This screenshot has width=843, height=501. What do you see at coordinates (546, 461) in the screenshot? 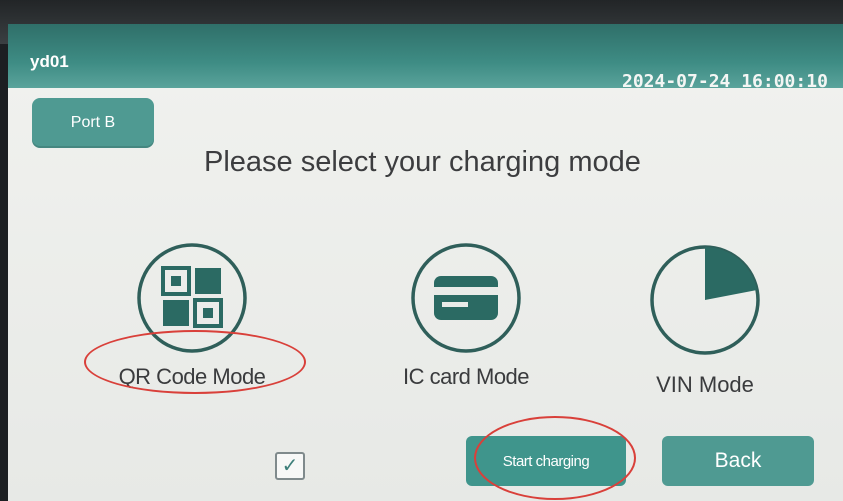
I see `start-charging-button: Start charging` at bounding box center [546, 461].